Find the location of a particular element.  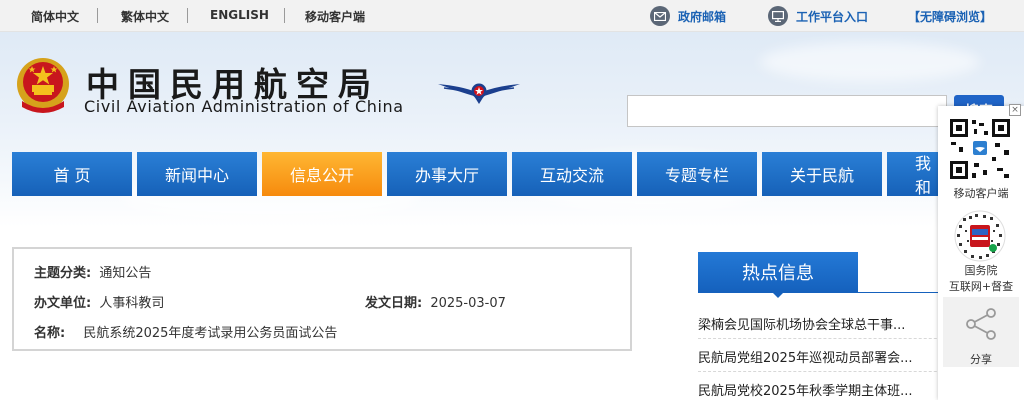

hot-info-tab: 热点信息 is located at coordinates (778, 272).